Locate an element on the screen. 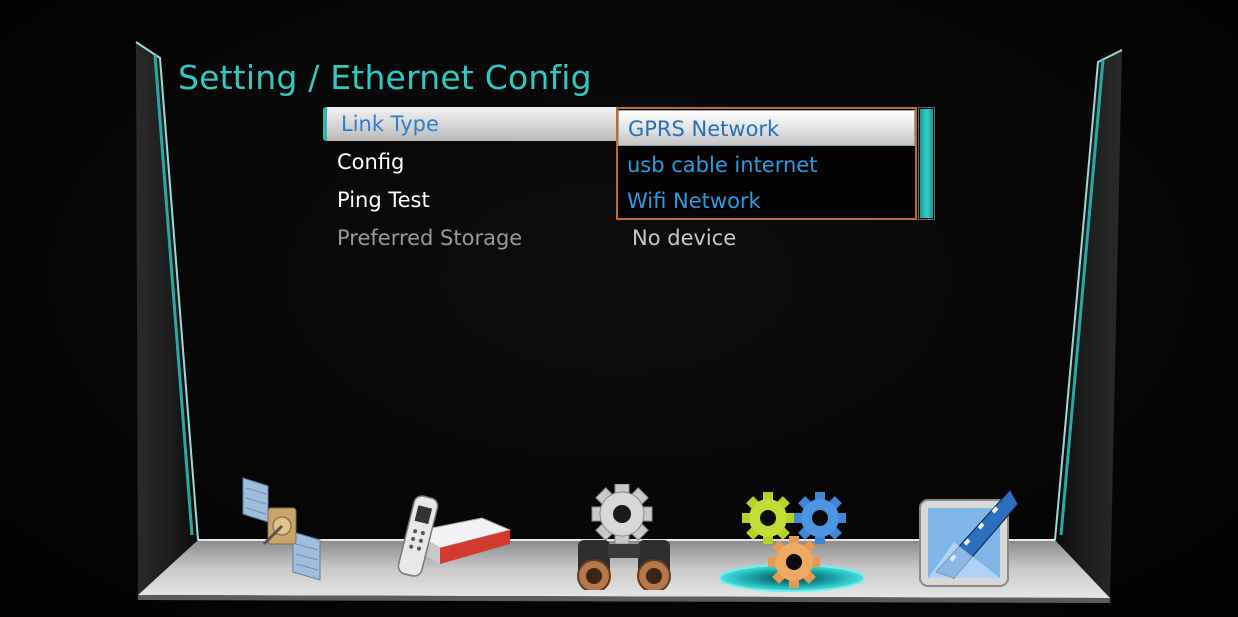 The image size is (1238, 617). dropdown-option-wifi: Wifi Network is located at coordinates (766, 201).